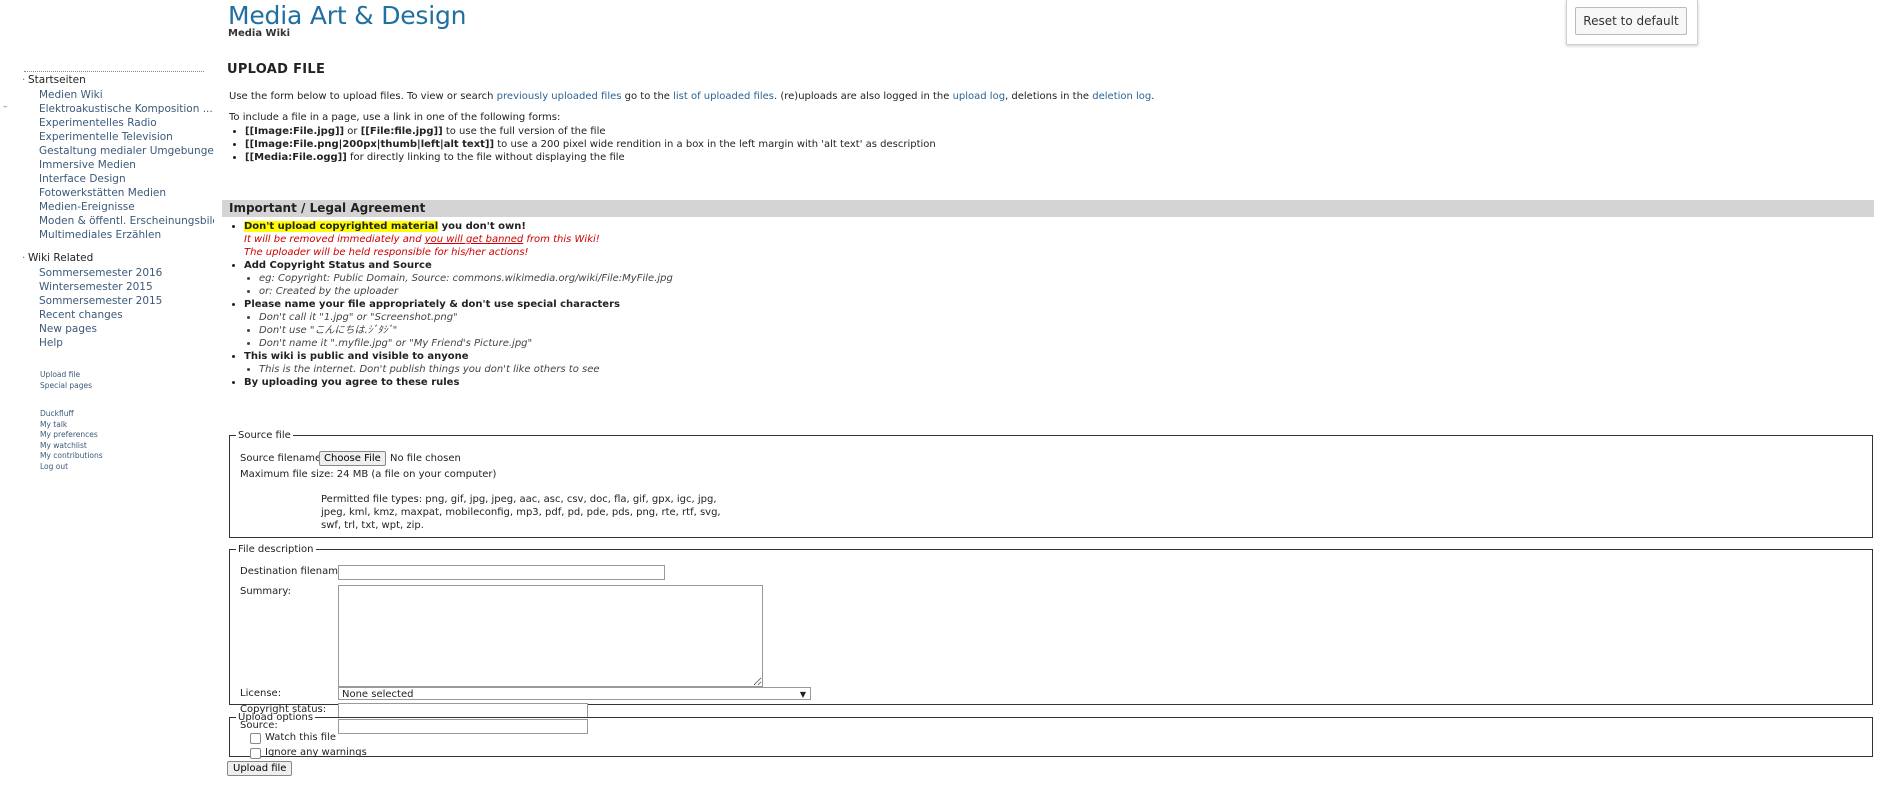 The height and width of the screenshot is (811, 1886). Describe the element at coordinates (126, 273) in the screenshot. I see `sidebar-item: Sommersemester 2016` at that location.